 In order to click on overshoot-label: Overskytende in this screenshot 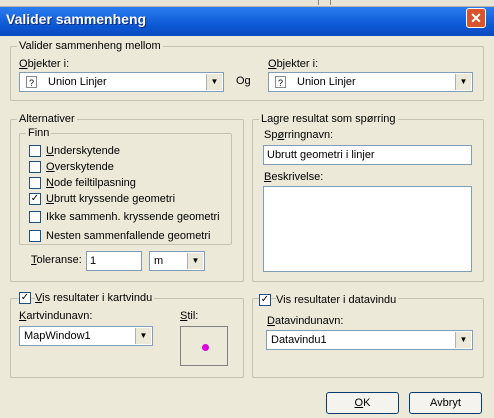, I will do `click(80, 167)`.